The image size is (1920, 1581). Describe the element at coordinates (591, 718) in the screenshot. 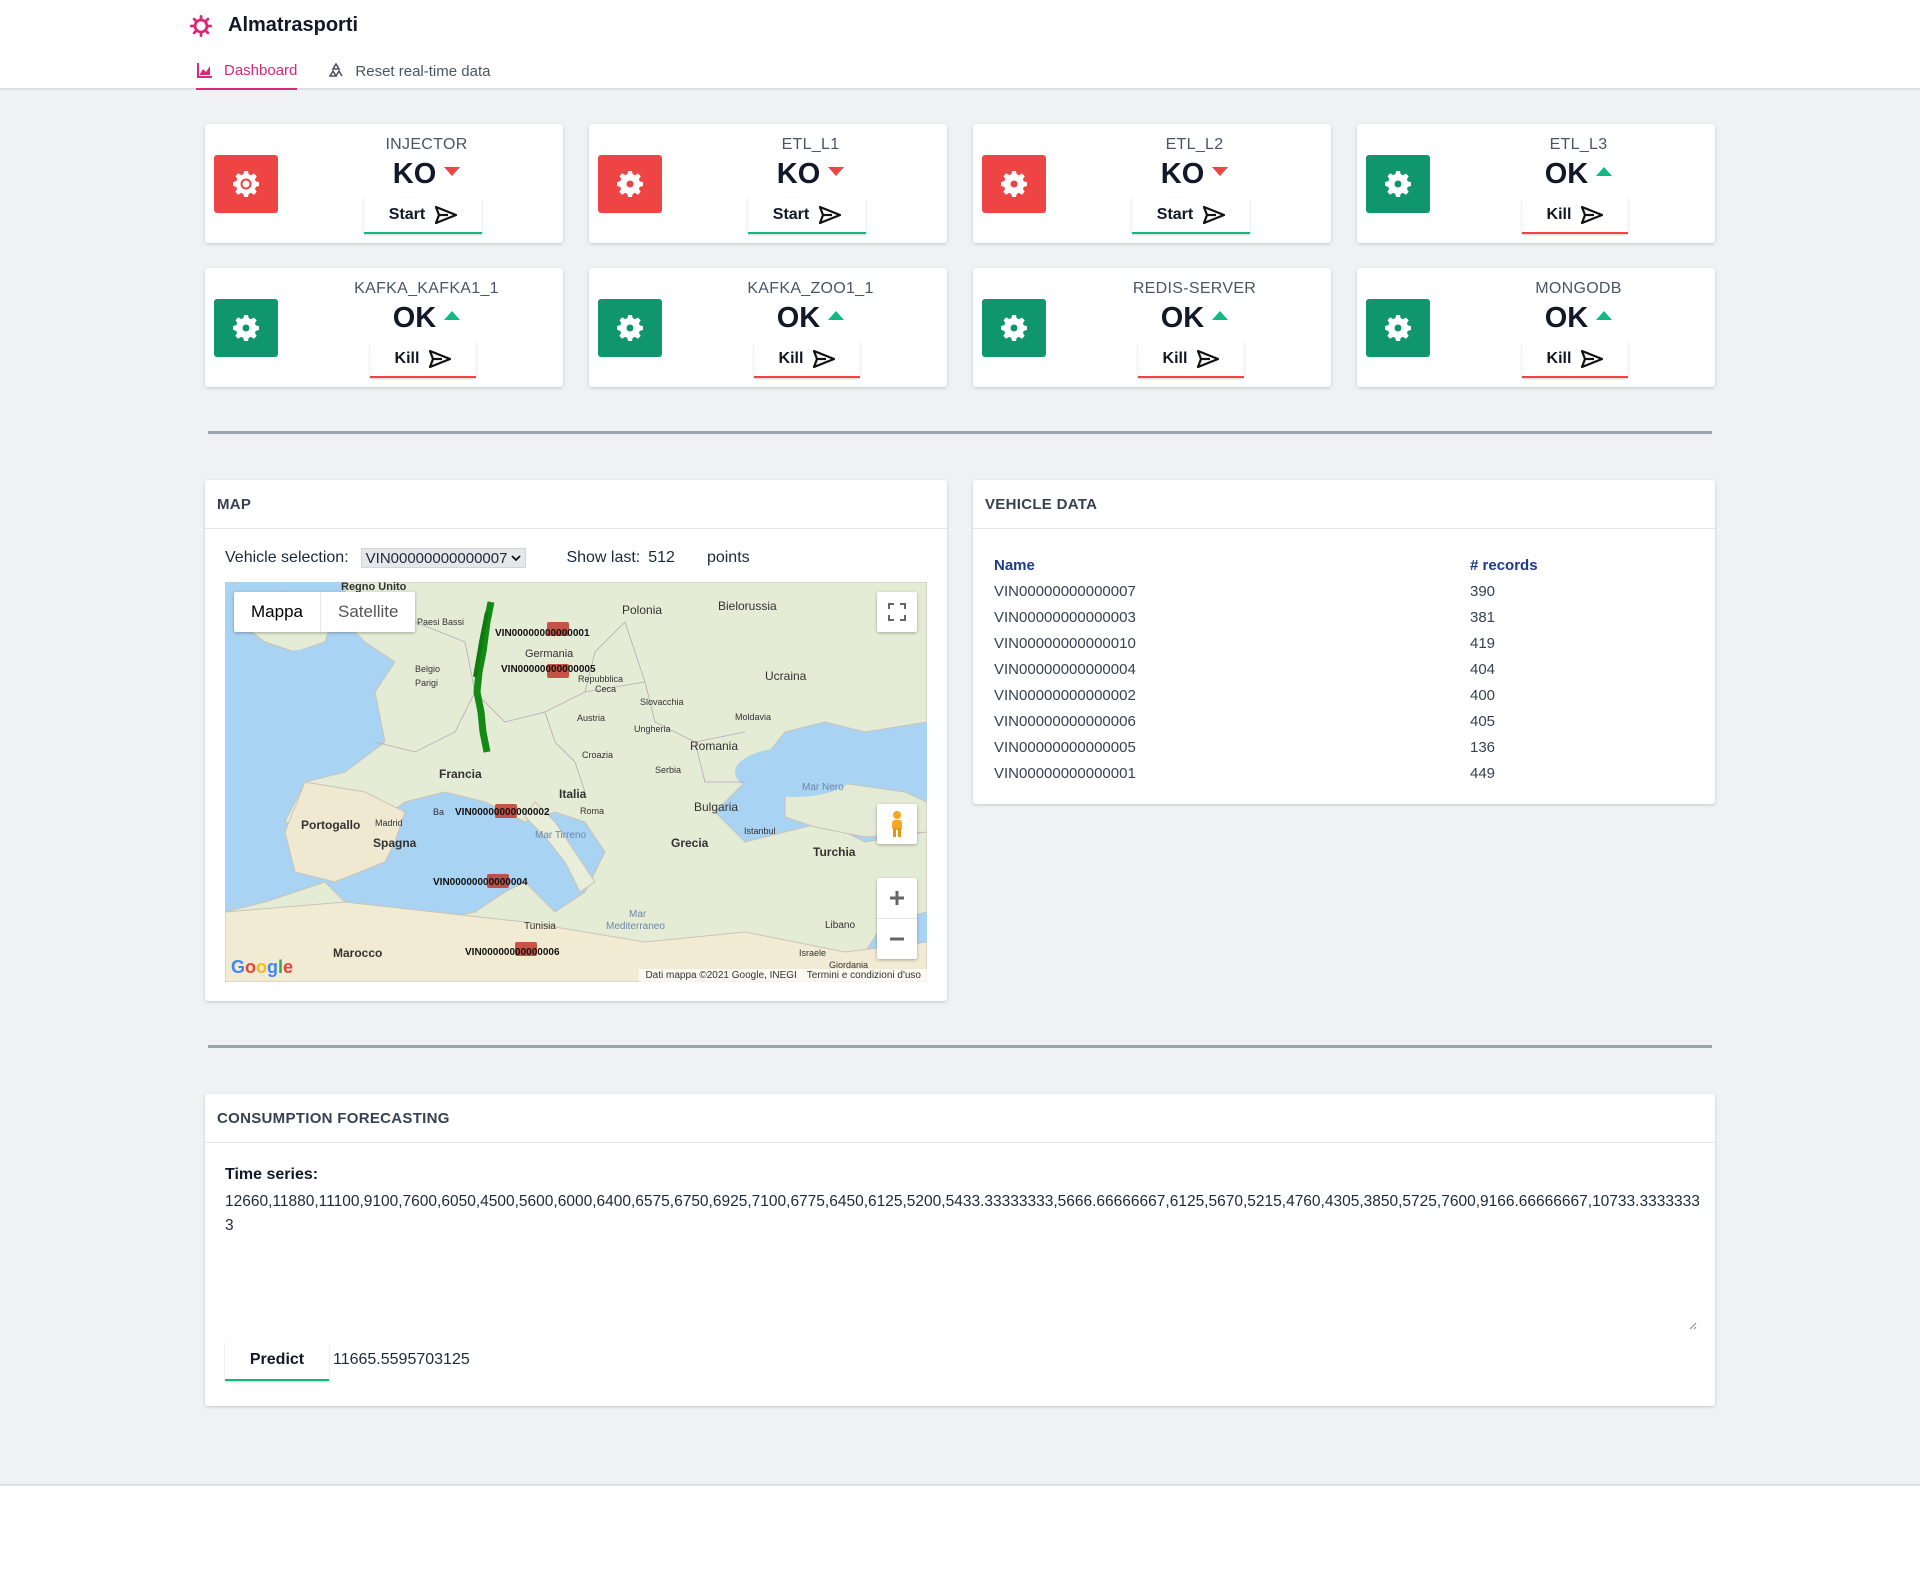

I see `place-austria: Austria` at that location.